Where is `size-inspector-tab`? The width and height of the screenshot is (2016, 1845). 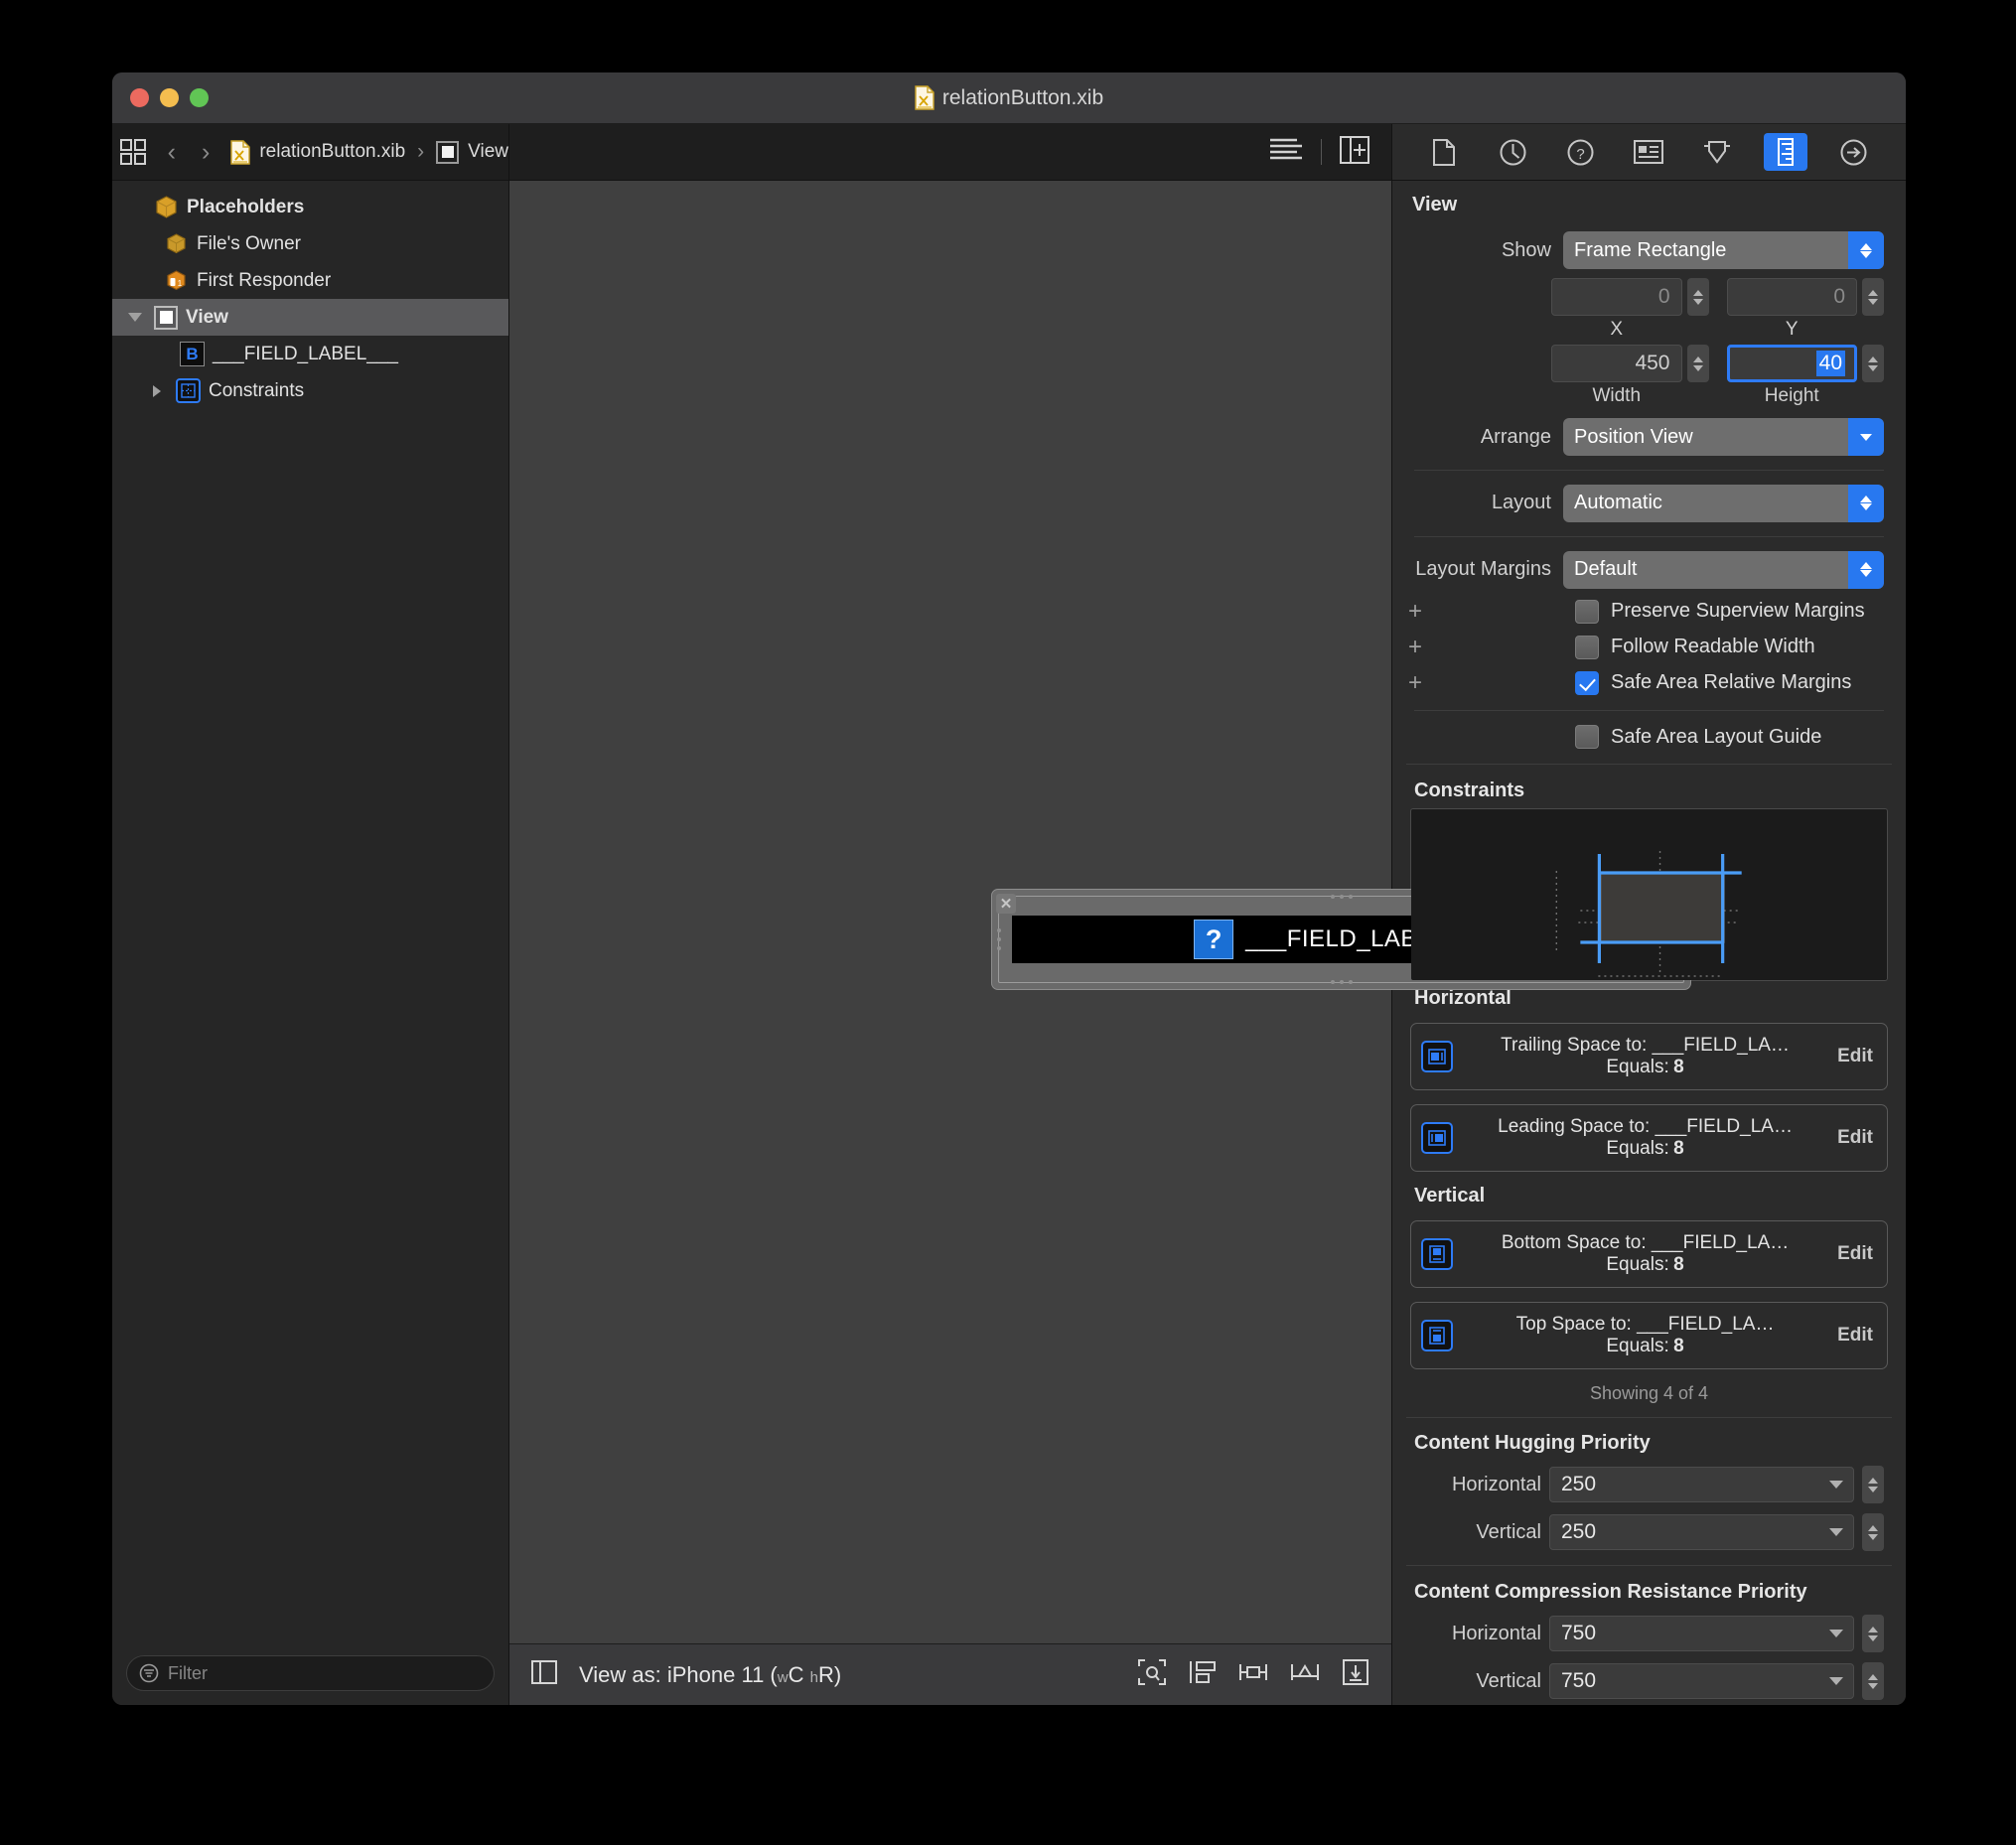
size-inspector-tab is located at coordinates (1785, 152).